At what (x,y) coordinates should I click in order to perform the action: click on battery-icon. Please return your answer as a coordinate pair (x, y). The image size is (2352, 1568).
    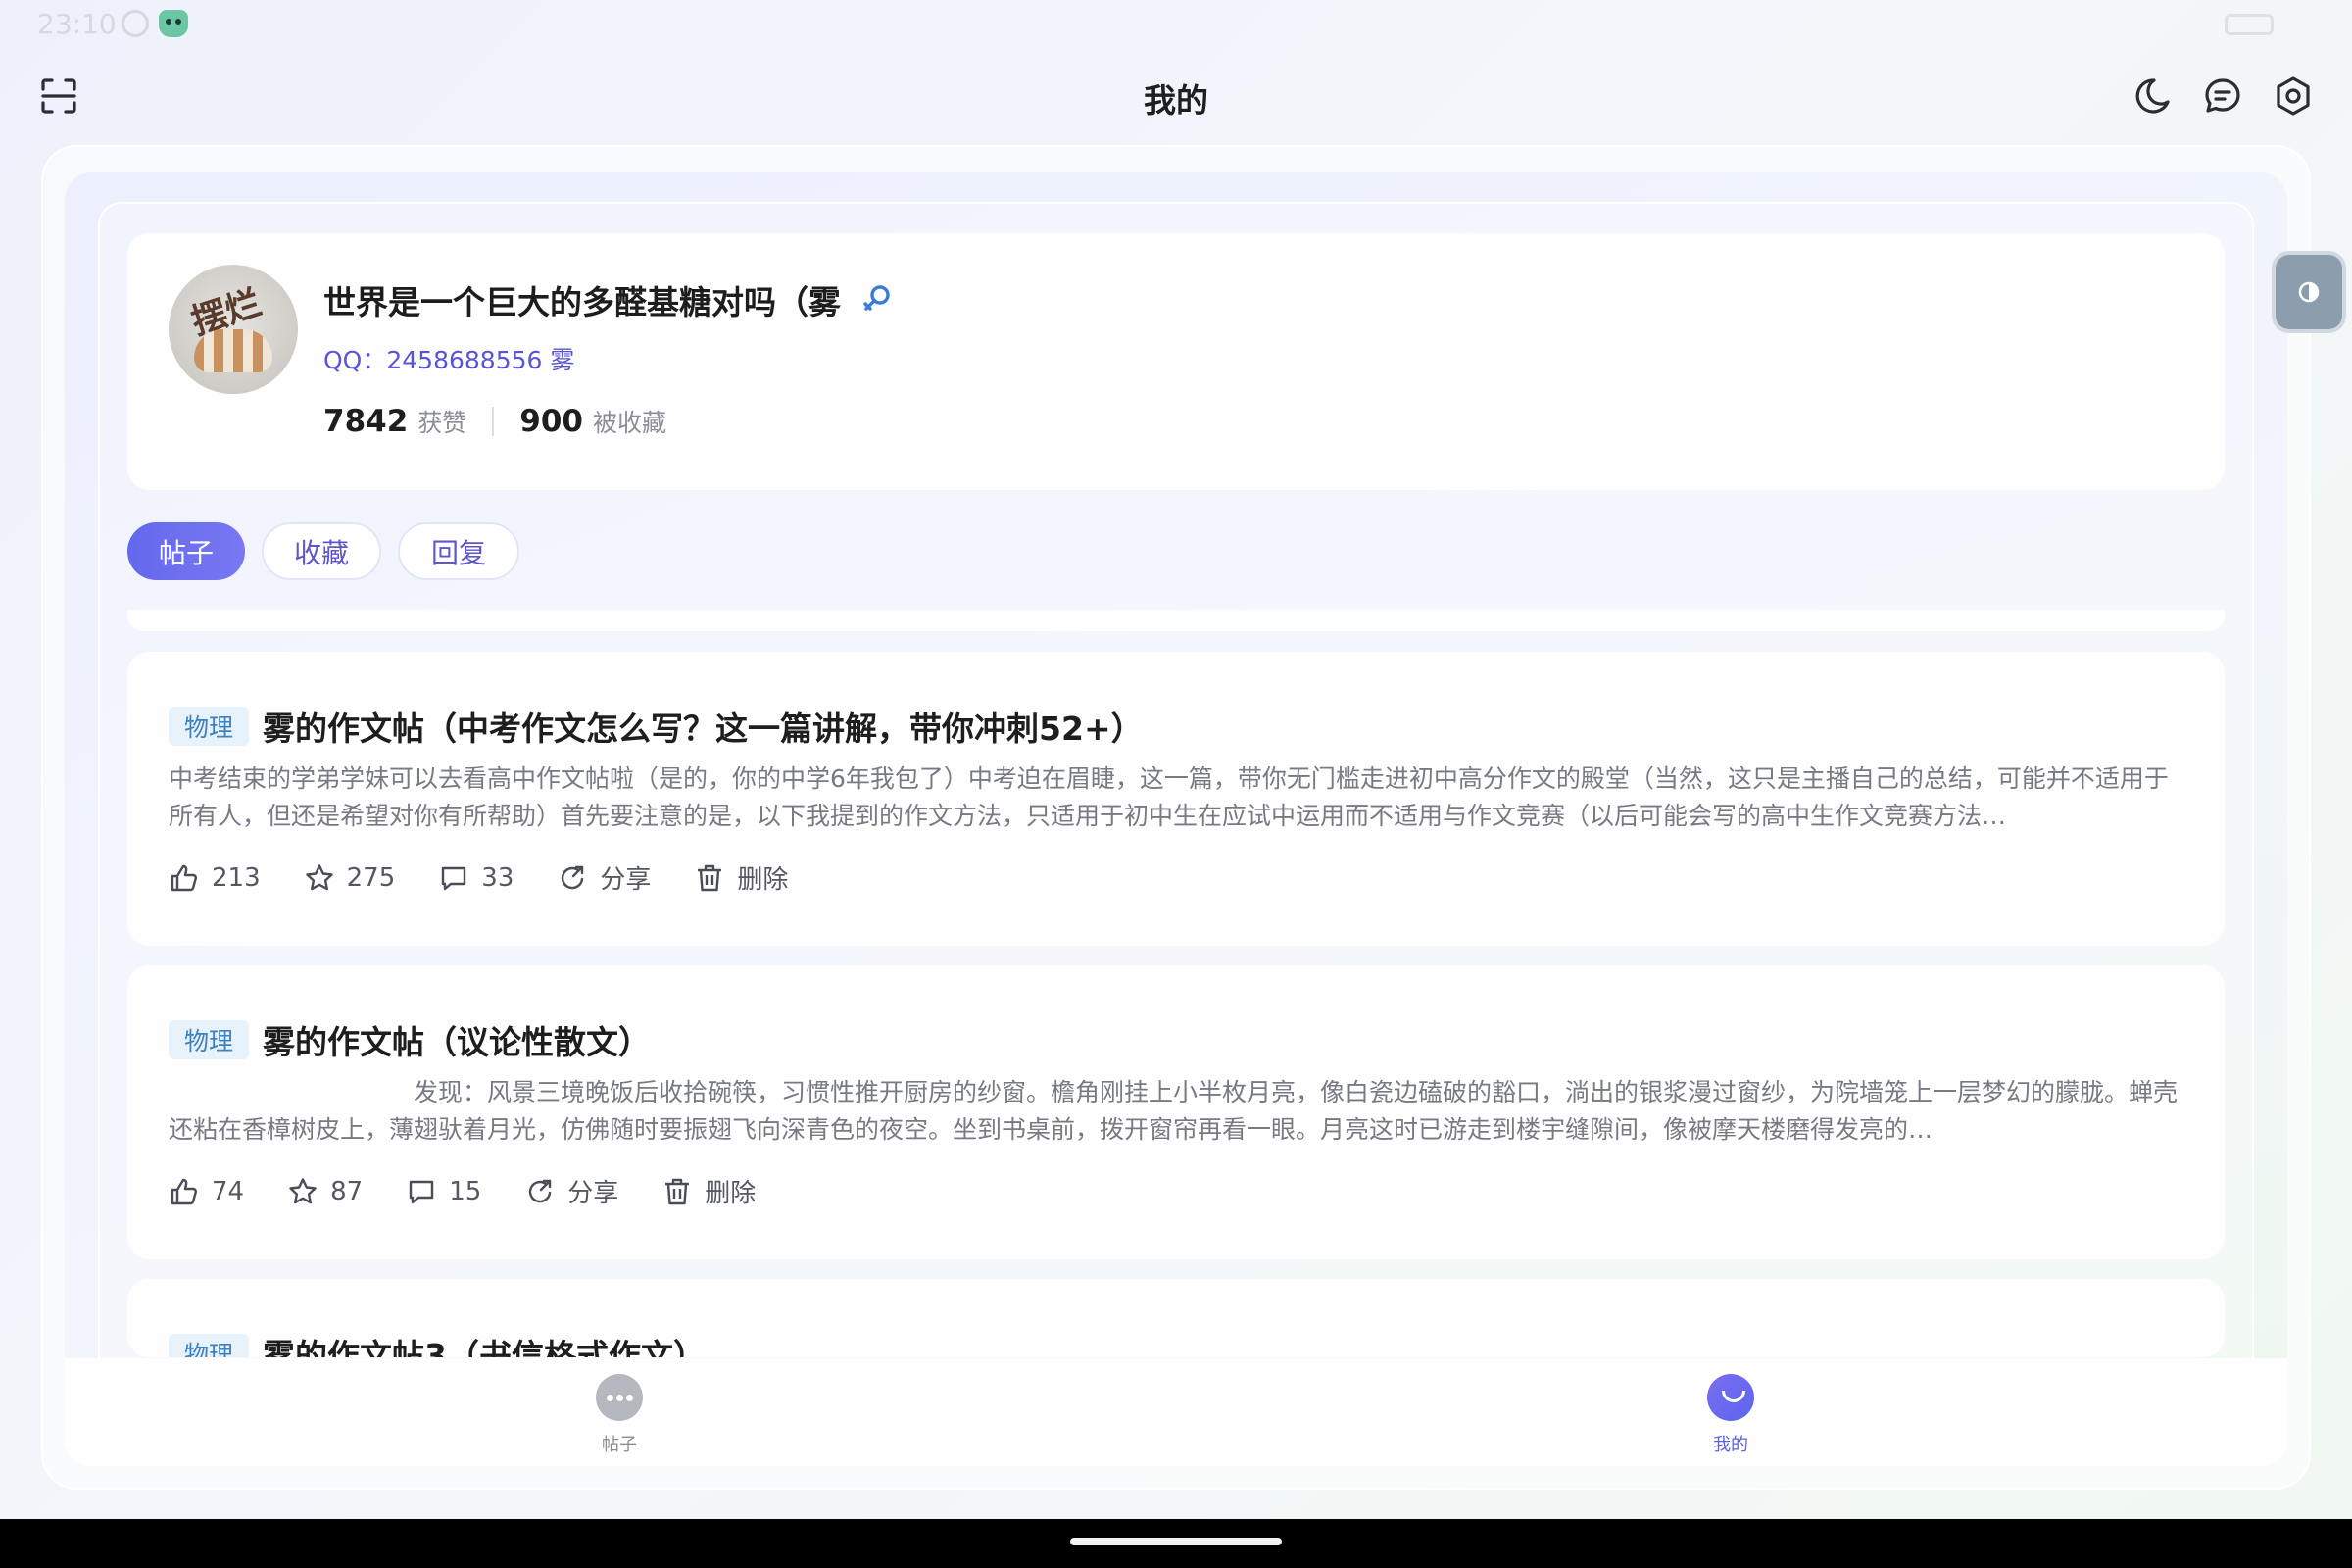
    Looking at the image, I should click on (2249, 24).